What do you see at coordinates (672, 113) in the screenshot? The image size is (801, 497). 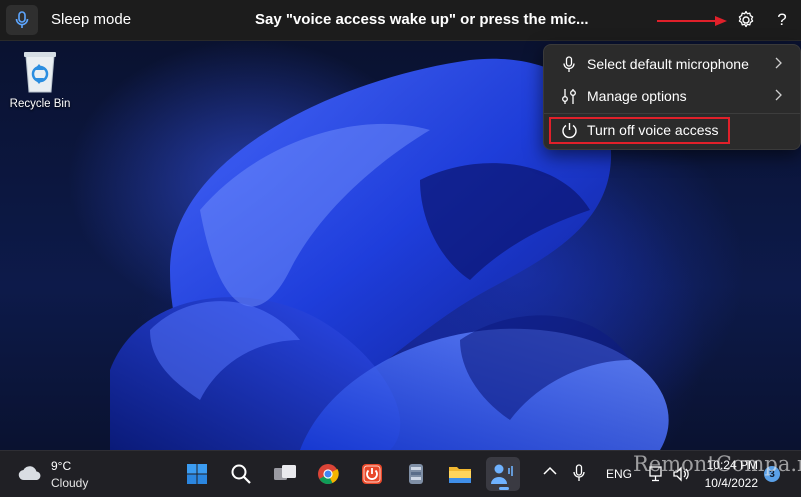 I see `menu-divider` at bounding box center [672, 113].